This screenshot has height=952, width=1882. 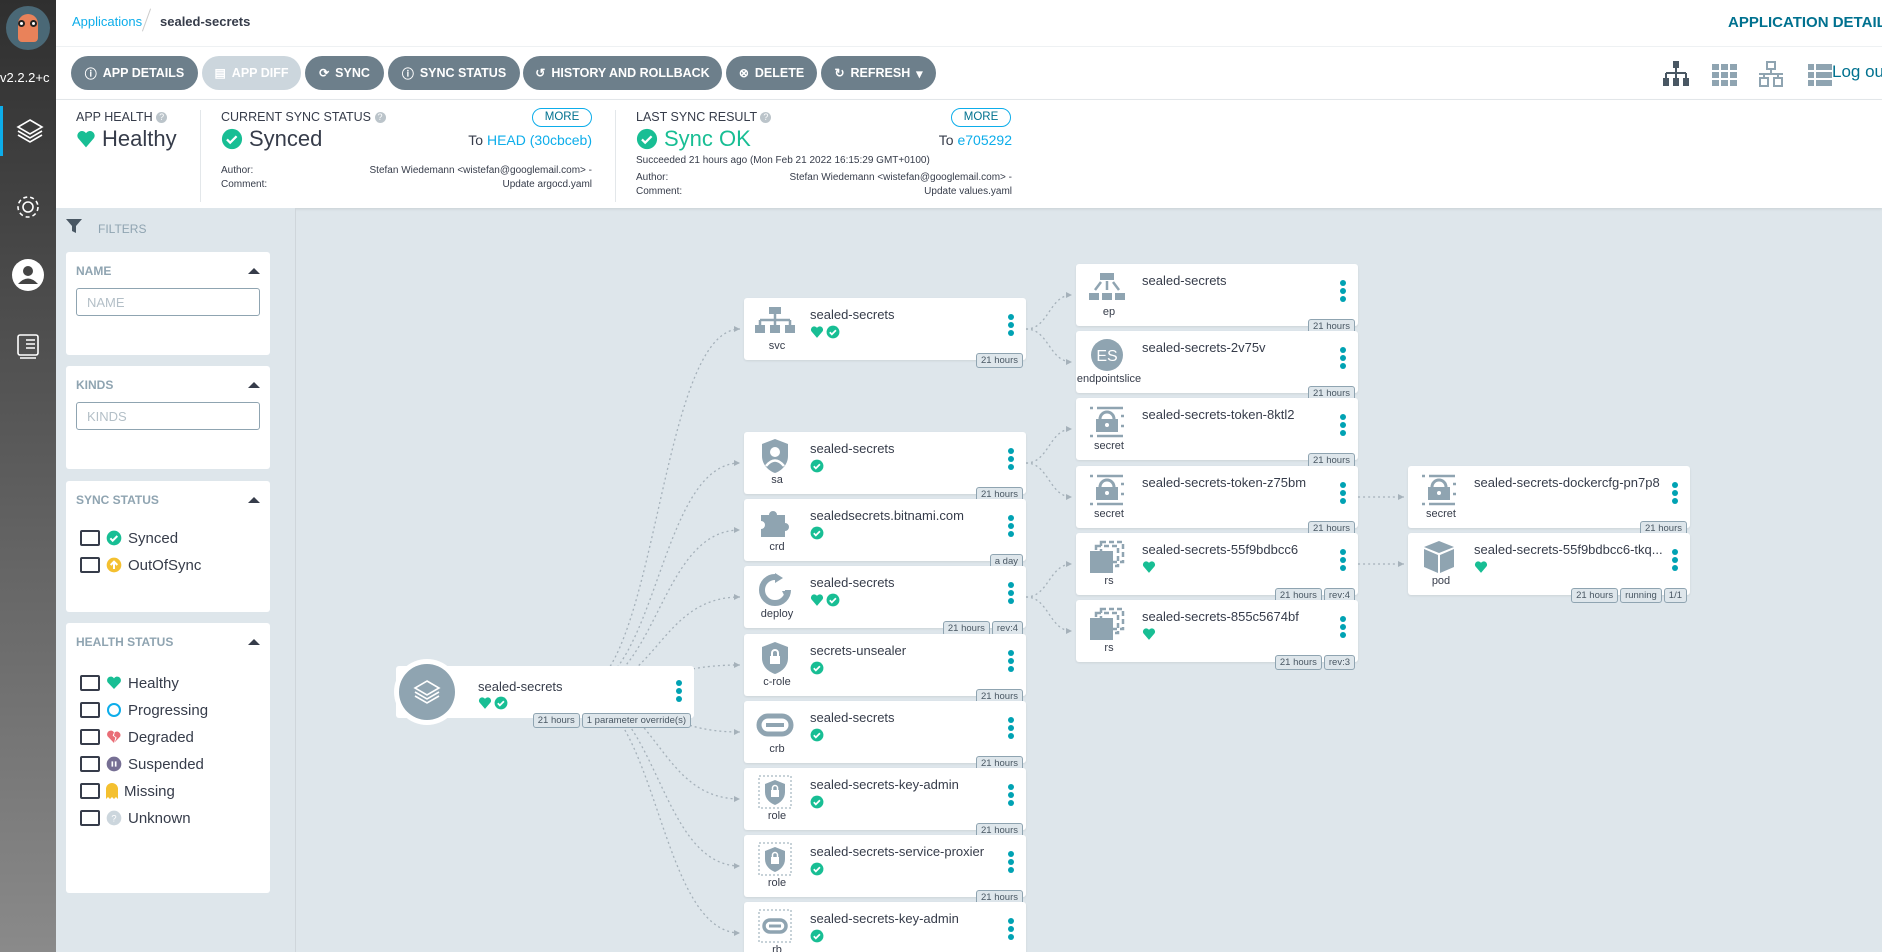 What do you see at coordinates (127, 791) in the screenshot?
I see `filter-option-missing: Missing` at bounding box center [127, 791].